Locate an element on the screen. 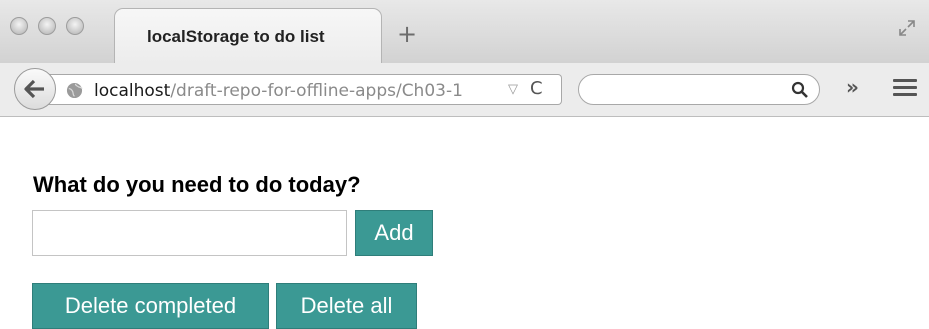  url-host: localhost is located at coordinates (132, 91).